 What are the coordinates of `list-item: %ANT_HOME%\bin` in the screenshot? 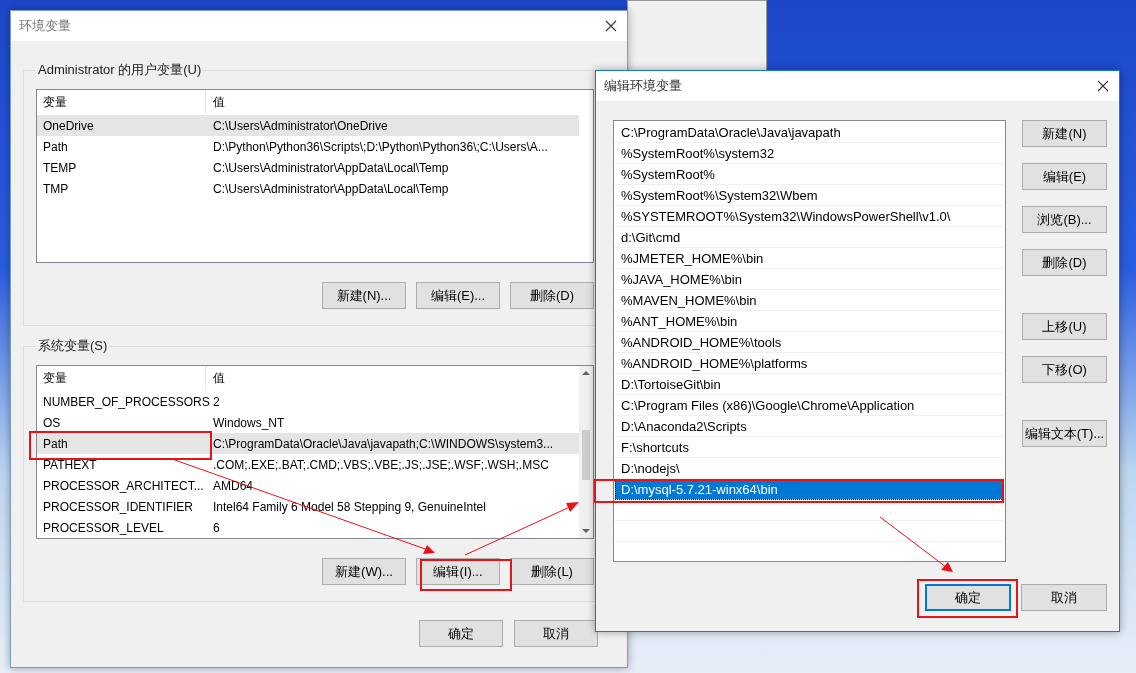 It's located at (809, 321).